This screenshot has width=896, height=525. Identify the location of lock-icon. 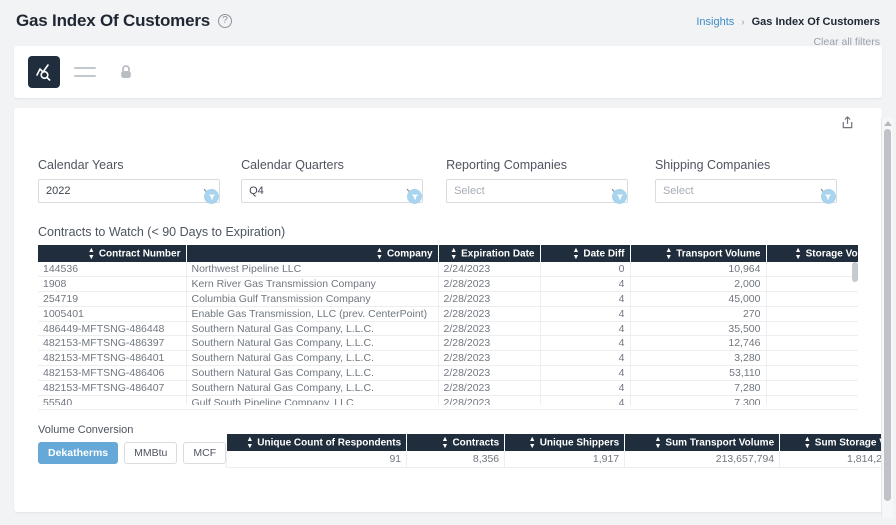
(126, 72).